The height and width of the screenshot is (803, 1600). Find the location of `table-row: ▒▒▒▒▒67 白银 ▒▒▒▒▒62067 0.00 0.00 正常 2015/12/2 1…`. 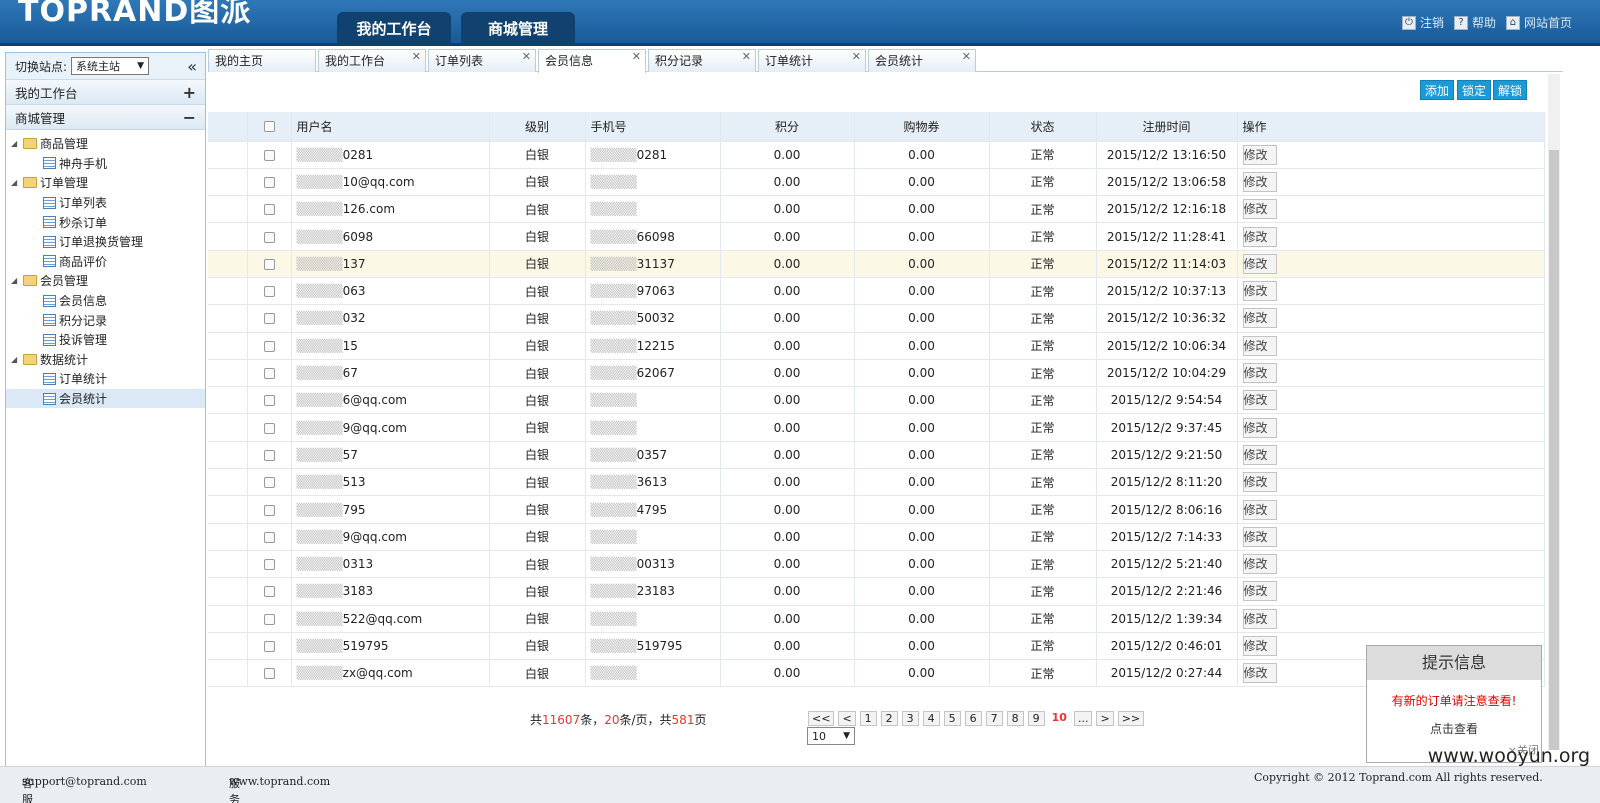

table-row: ▒▒▒▒▒67 白银 ▒▒▒▒▒62067 0.00 0.00 正常 2015/12/2 1… is located at coordinates (876, 373).